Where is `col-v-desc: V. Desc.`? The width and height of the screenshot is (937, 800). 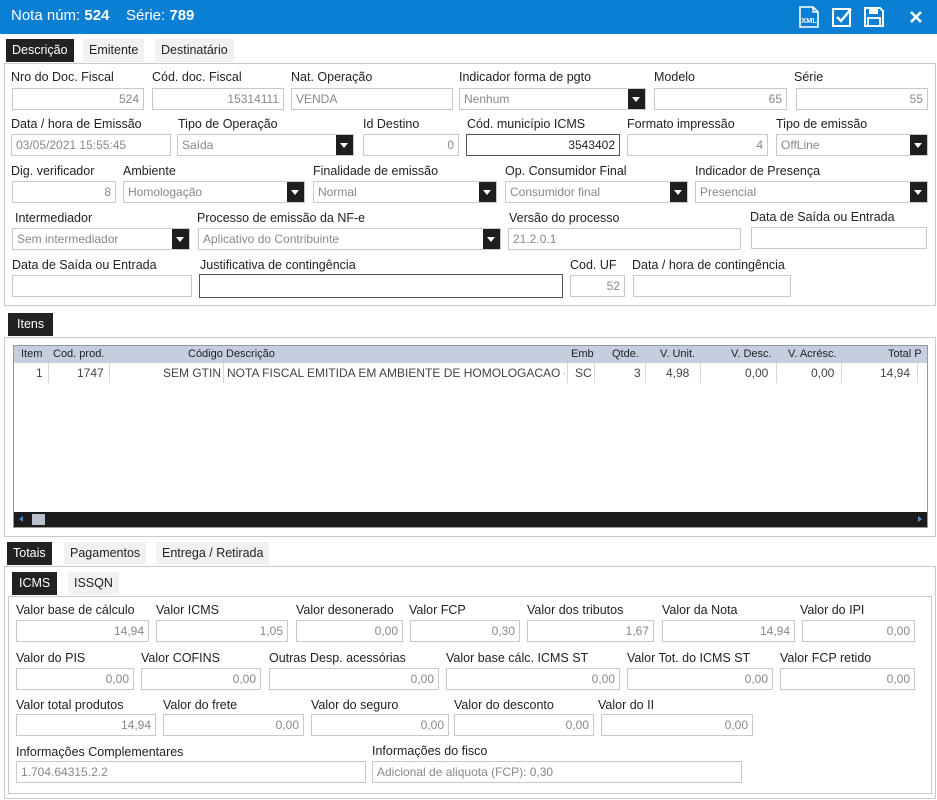 col-v-desc: V. Desc. is located at coordinates (751, 354).